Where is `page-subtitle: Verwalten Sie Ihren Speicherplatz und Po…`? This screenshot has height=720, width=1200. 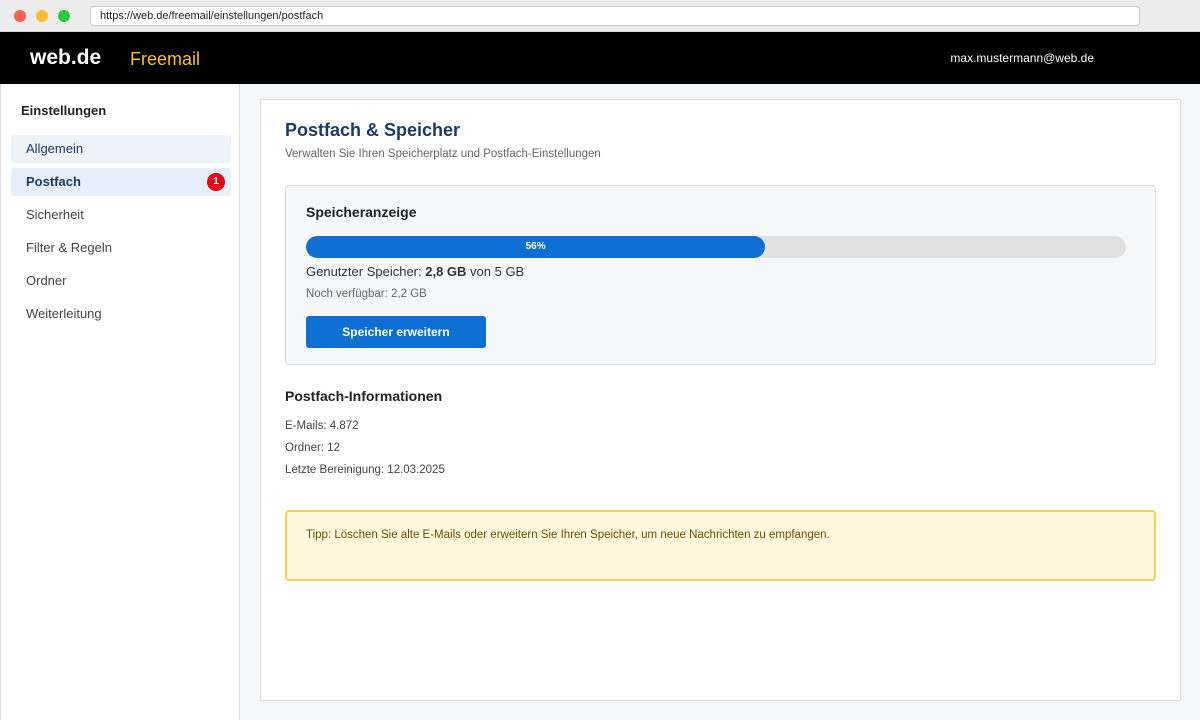 page-subtitle: Verwalten Sie Ihren Speicherplatz und Po… is located at coordinates (443, 154).